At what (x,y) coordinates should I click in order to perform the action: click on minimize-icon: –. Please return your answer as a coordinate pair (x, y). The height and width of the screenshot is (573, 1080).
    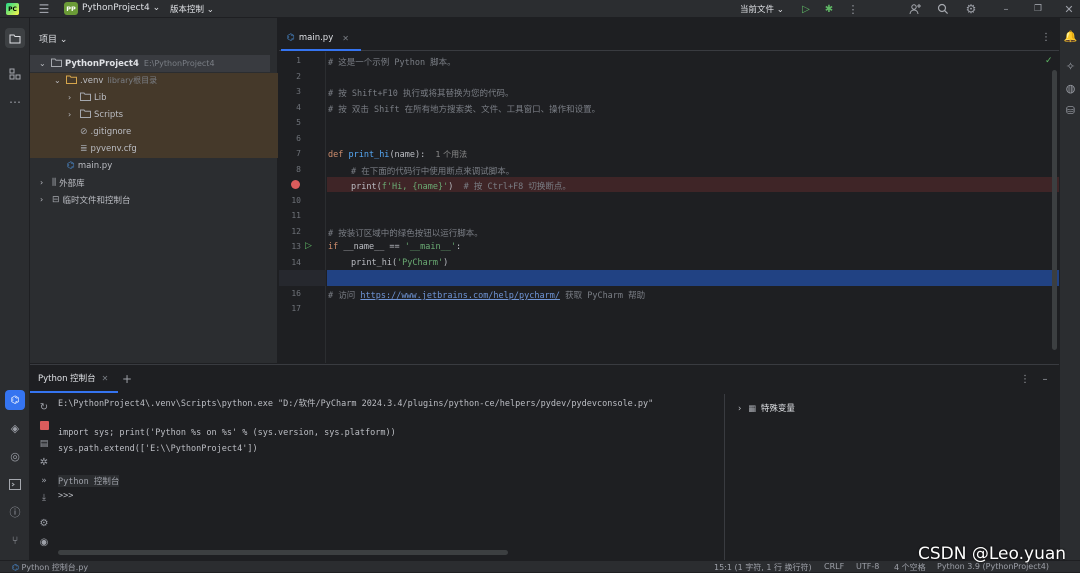
    Looking at the image, I should click on (1006, 9).